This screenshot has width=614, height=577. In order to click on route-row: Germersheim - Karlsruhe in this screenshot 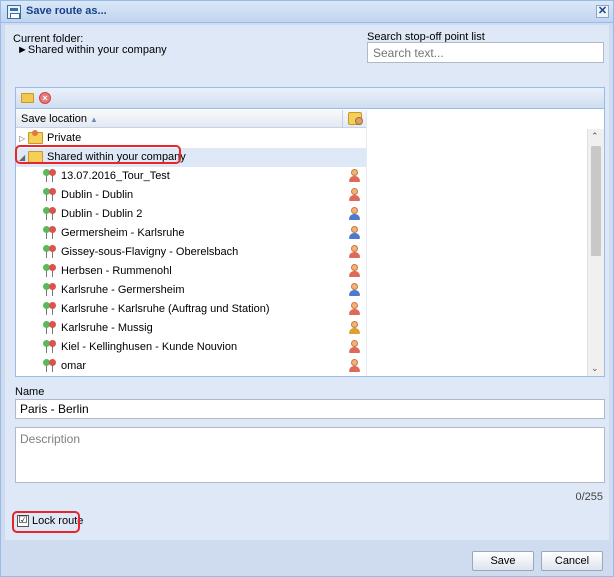, I will do `click(191, 233)`.